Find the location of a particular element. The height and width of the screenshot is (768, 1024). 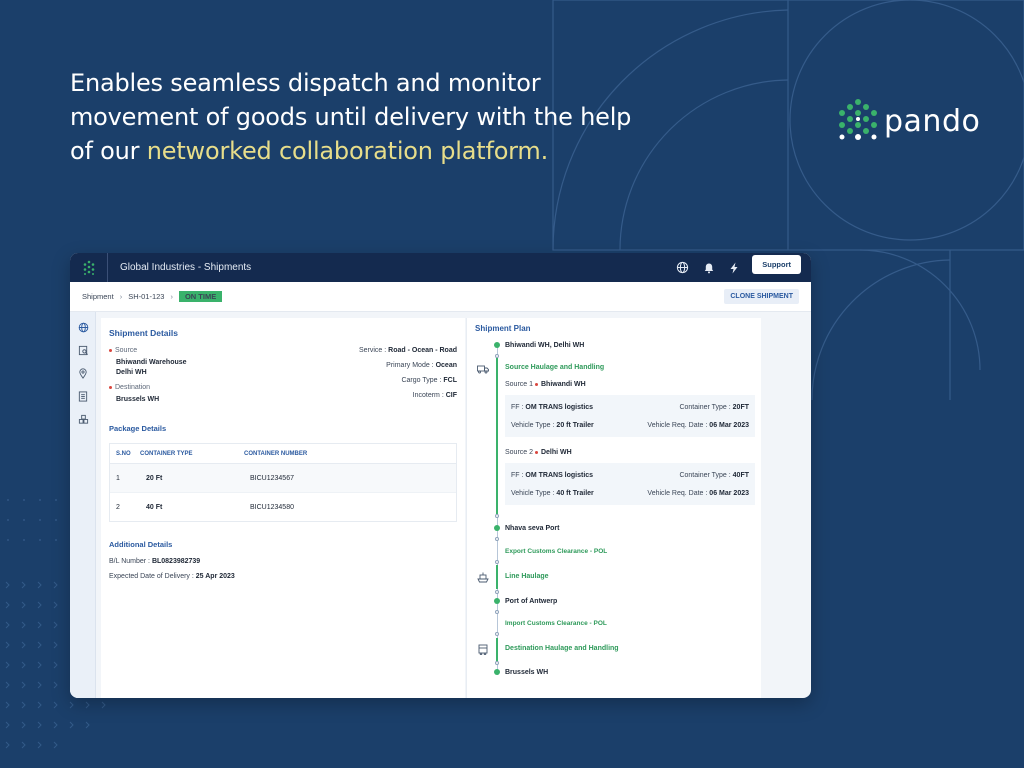

app-title: Global Industries - Shipments is located at coordinates (186, 267).